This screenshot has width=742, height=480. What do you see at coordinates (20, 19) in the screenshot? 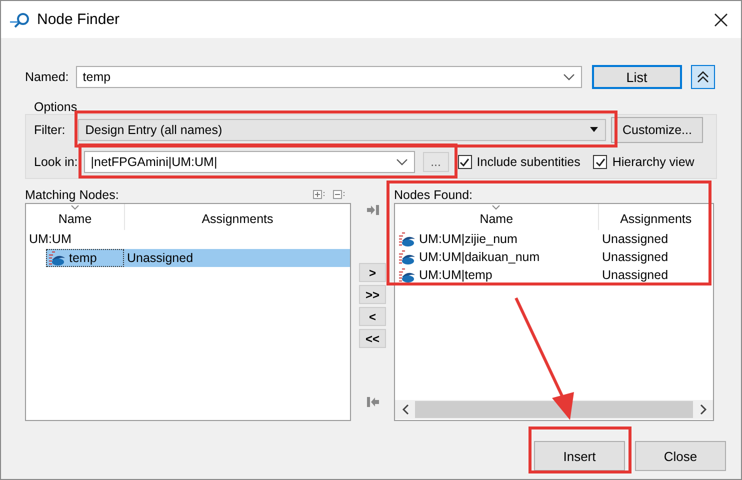
I see `app-icon` at bounding box center [20, 19].